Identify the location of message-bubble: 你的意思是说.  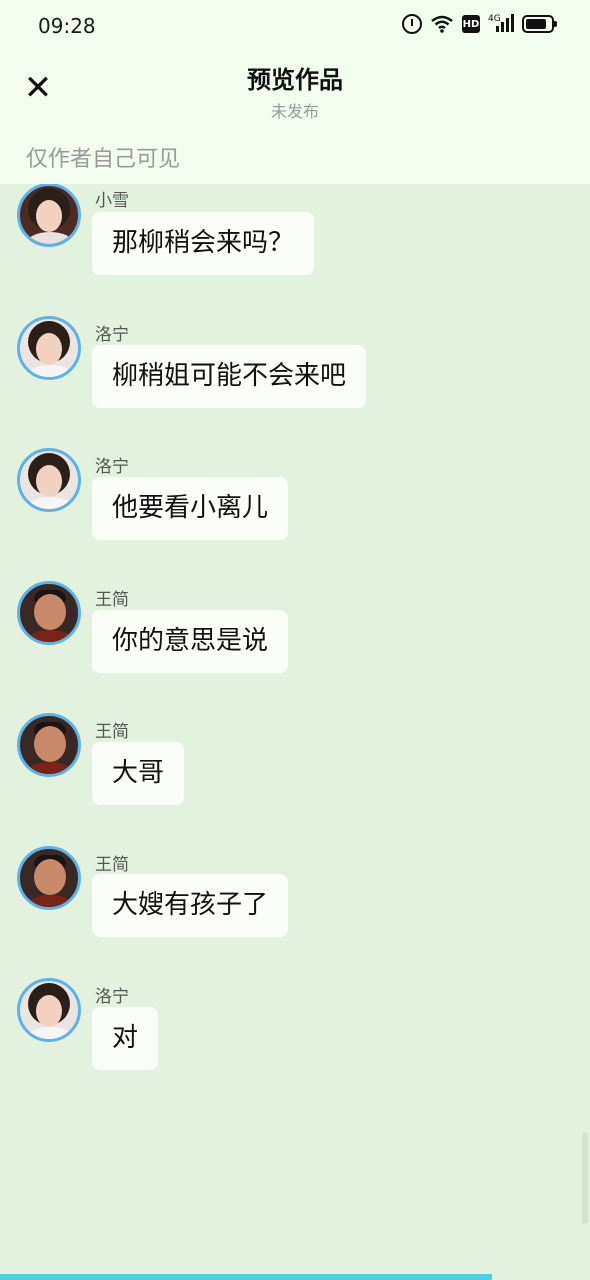
(190, 641).